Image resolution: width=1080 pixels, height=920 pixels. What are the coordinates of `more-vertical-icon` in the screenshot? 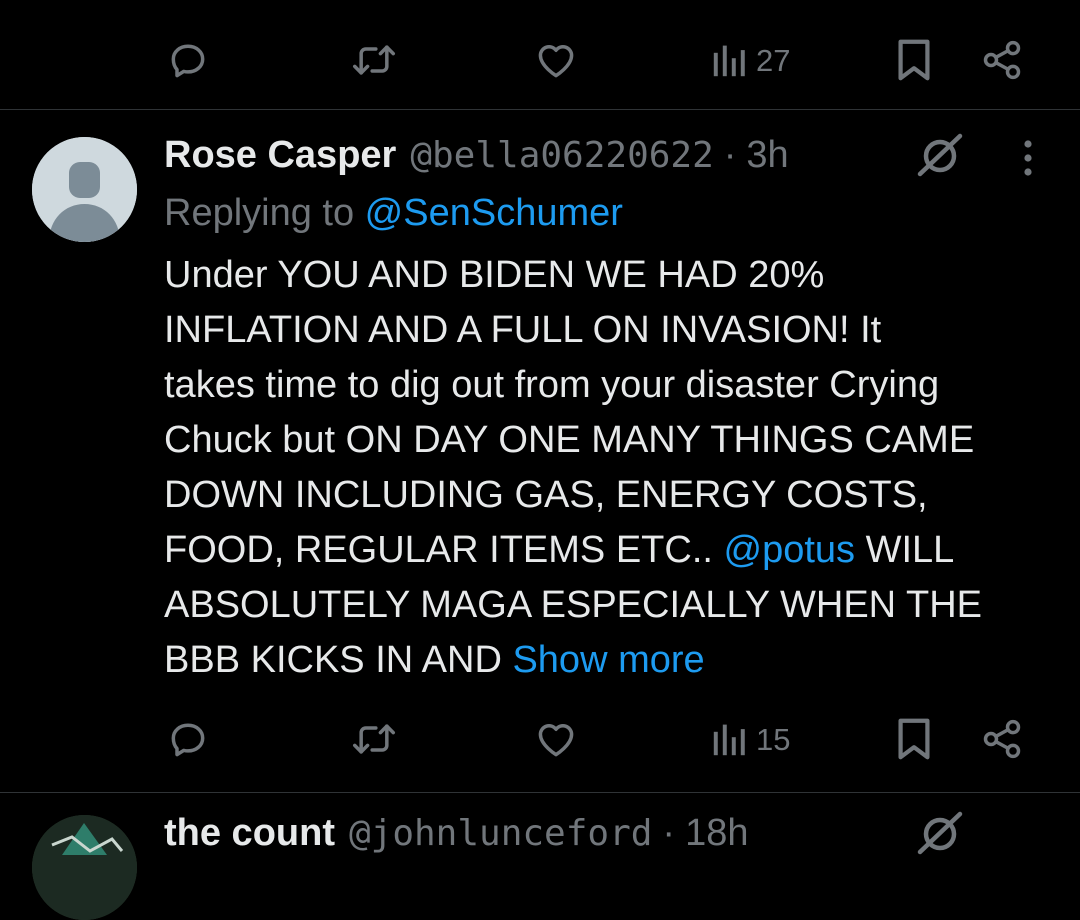 It's located at (1028, 158).